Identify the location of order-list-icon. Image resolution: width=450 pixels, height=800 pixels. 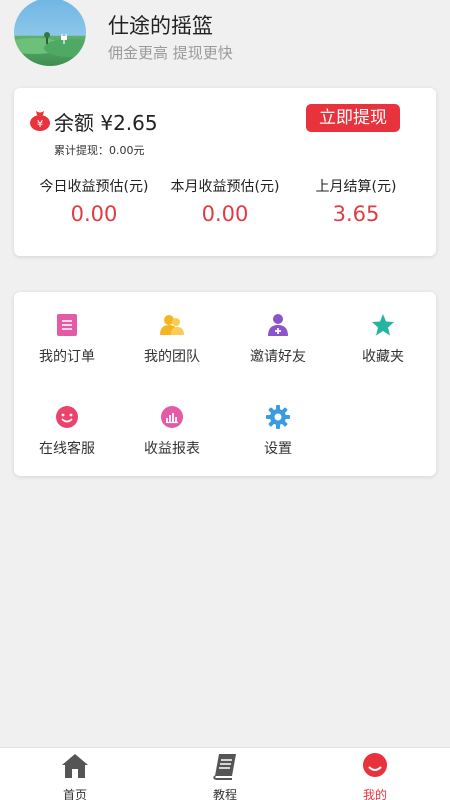
(67, 325).